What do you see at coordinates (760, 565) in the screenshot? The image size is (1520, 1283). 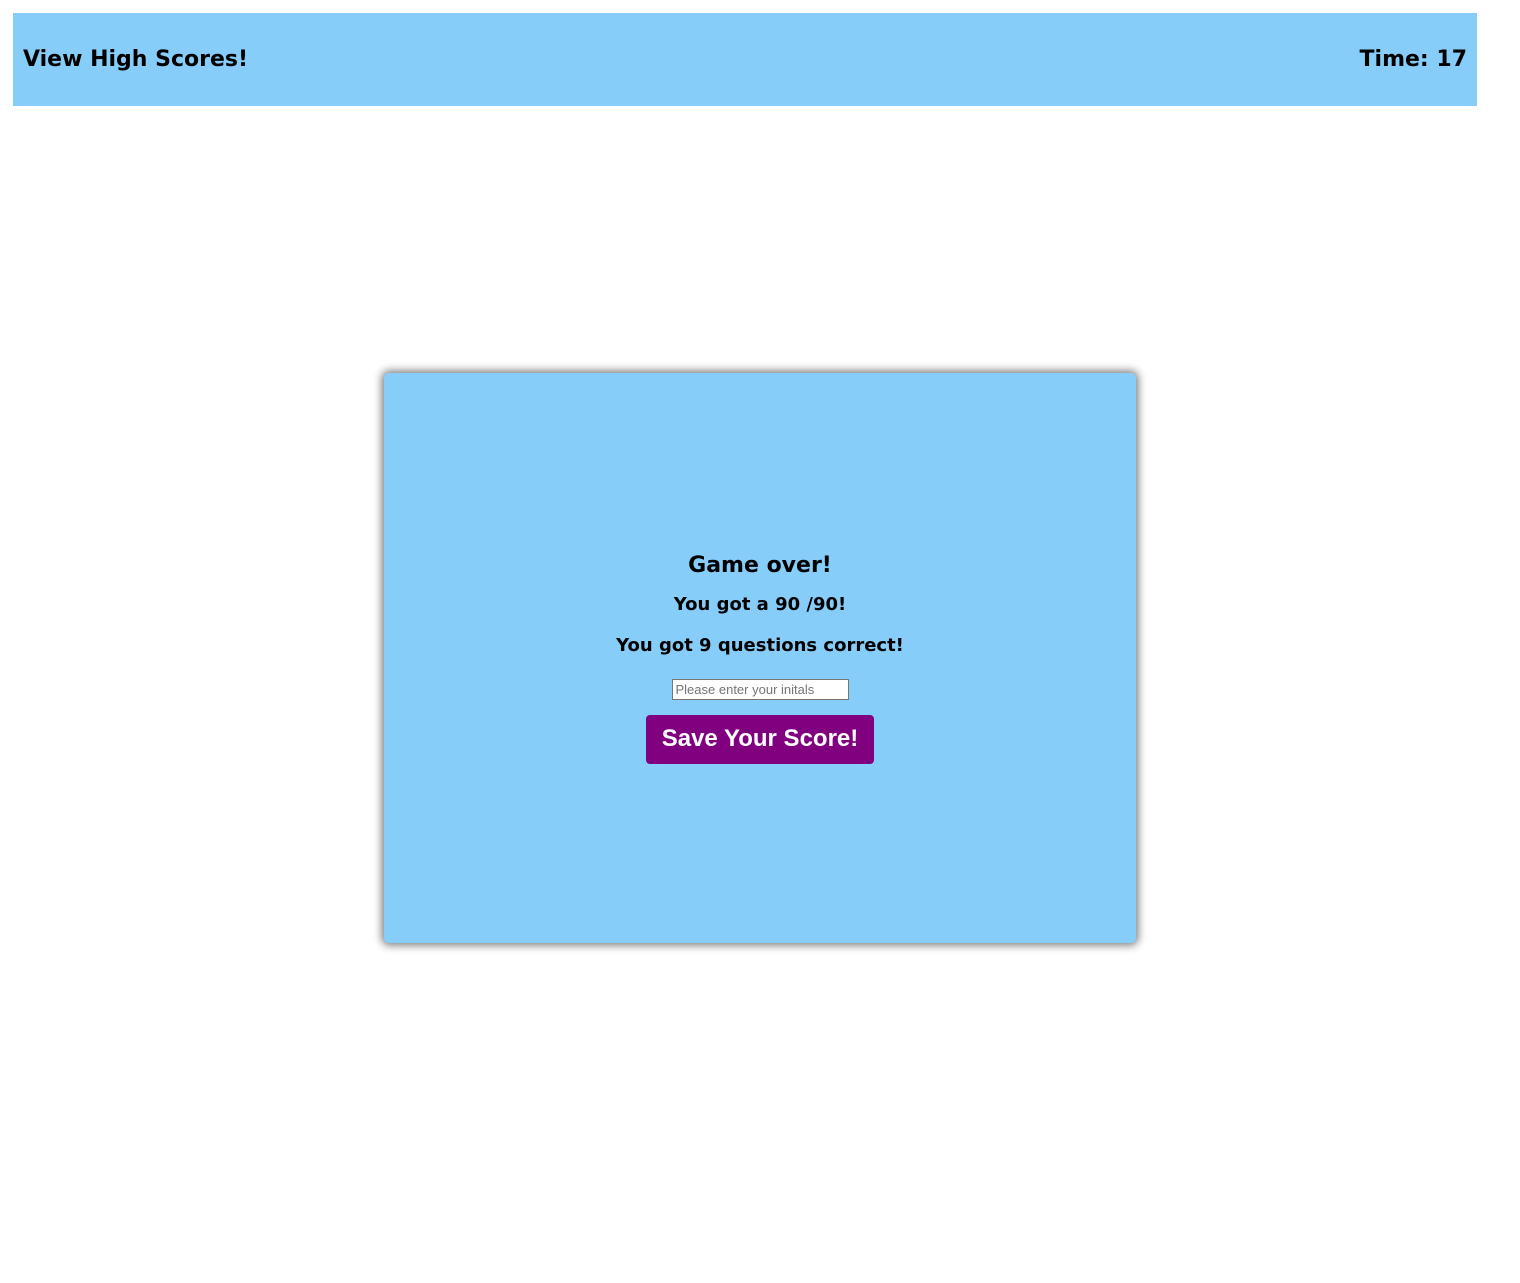 I see `game-over-title: Game over!` at bounding box center [760, 565].